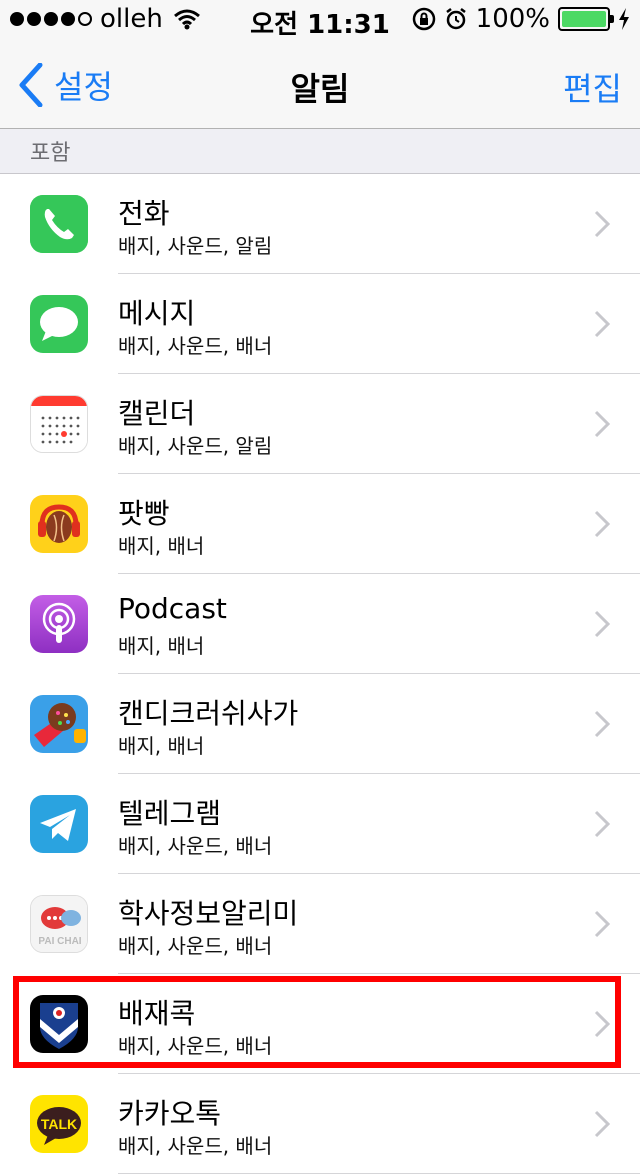  Describe the element at coordinates (208, 713) in the screenshot. I see `app-name: 캔디크러쉬사가` at that location.